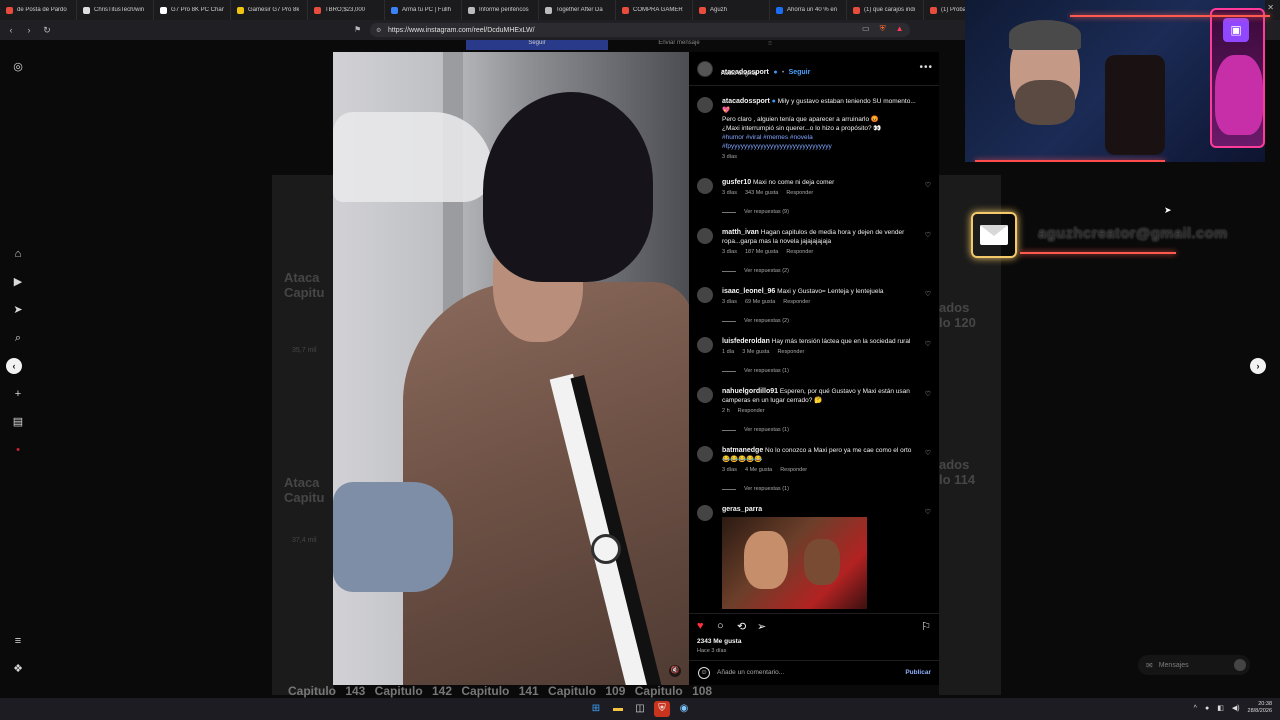  What do you see at coordinates (303, 460) in the screenshot?
I see `background-reel-tile: Ataca Capitu 37,4 mil` at bounding box center [303, 460].